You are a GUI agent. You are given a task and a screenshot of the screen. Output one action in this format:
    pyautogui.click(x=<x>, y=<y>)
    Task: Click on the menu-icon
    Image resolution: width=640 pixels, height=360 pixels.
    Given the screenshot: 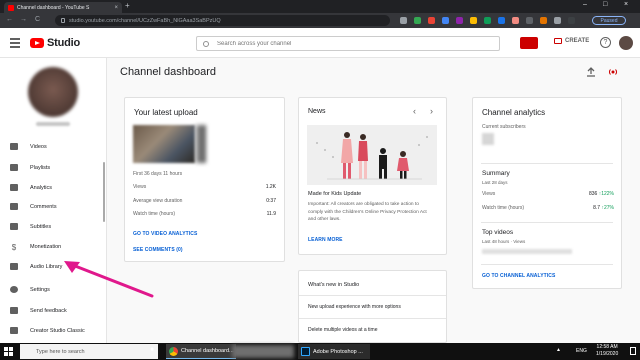 What is the action you would take?
    pyautogui.click(x=15, y=44)
    